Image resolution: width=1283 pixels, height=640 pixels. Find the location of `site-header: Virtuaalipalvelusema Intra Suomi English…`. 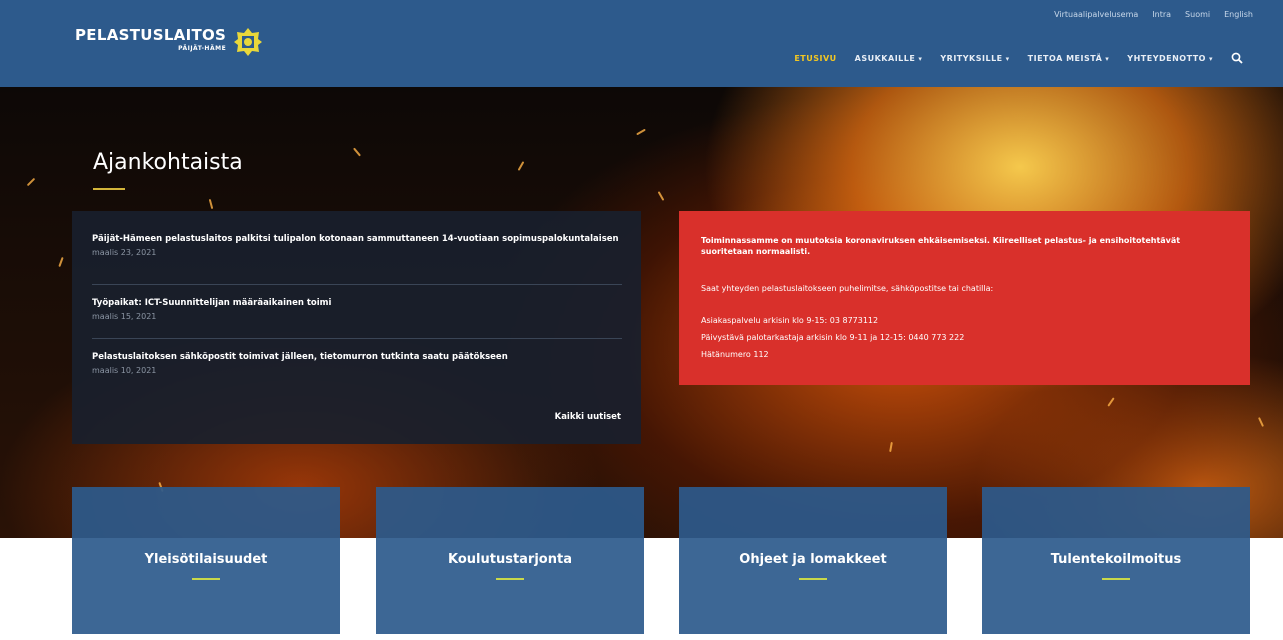

site-header: Virtuaalipalvelusema Intra Suomi English… is located at coordinates (641, 43).